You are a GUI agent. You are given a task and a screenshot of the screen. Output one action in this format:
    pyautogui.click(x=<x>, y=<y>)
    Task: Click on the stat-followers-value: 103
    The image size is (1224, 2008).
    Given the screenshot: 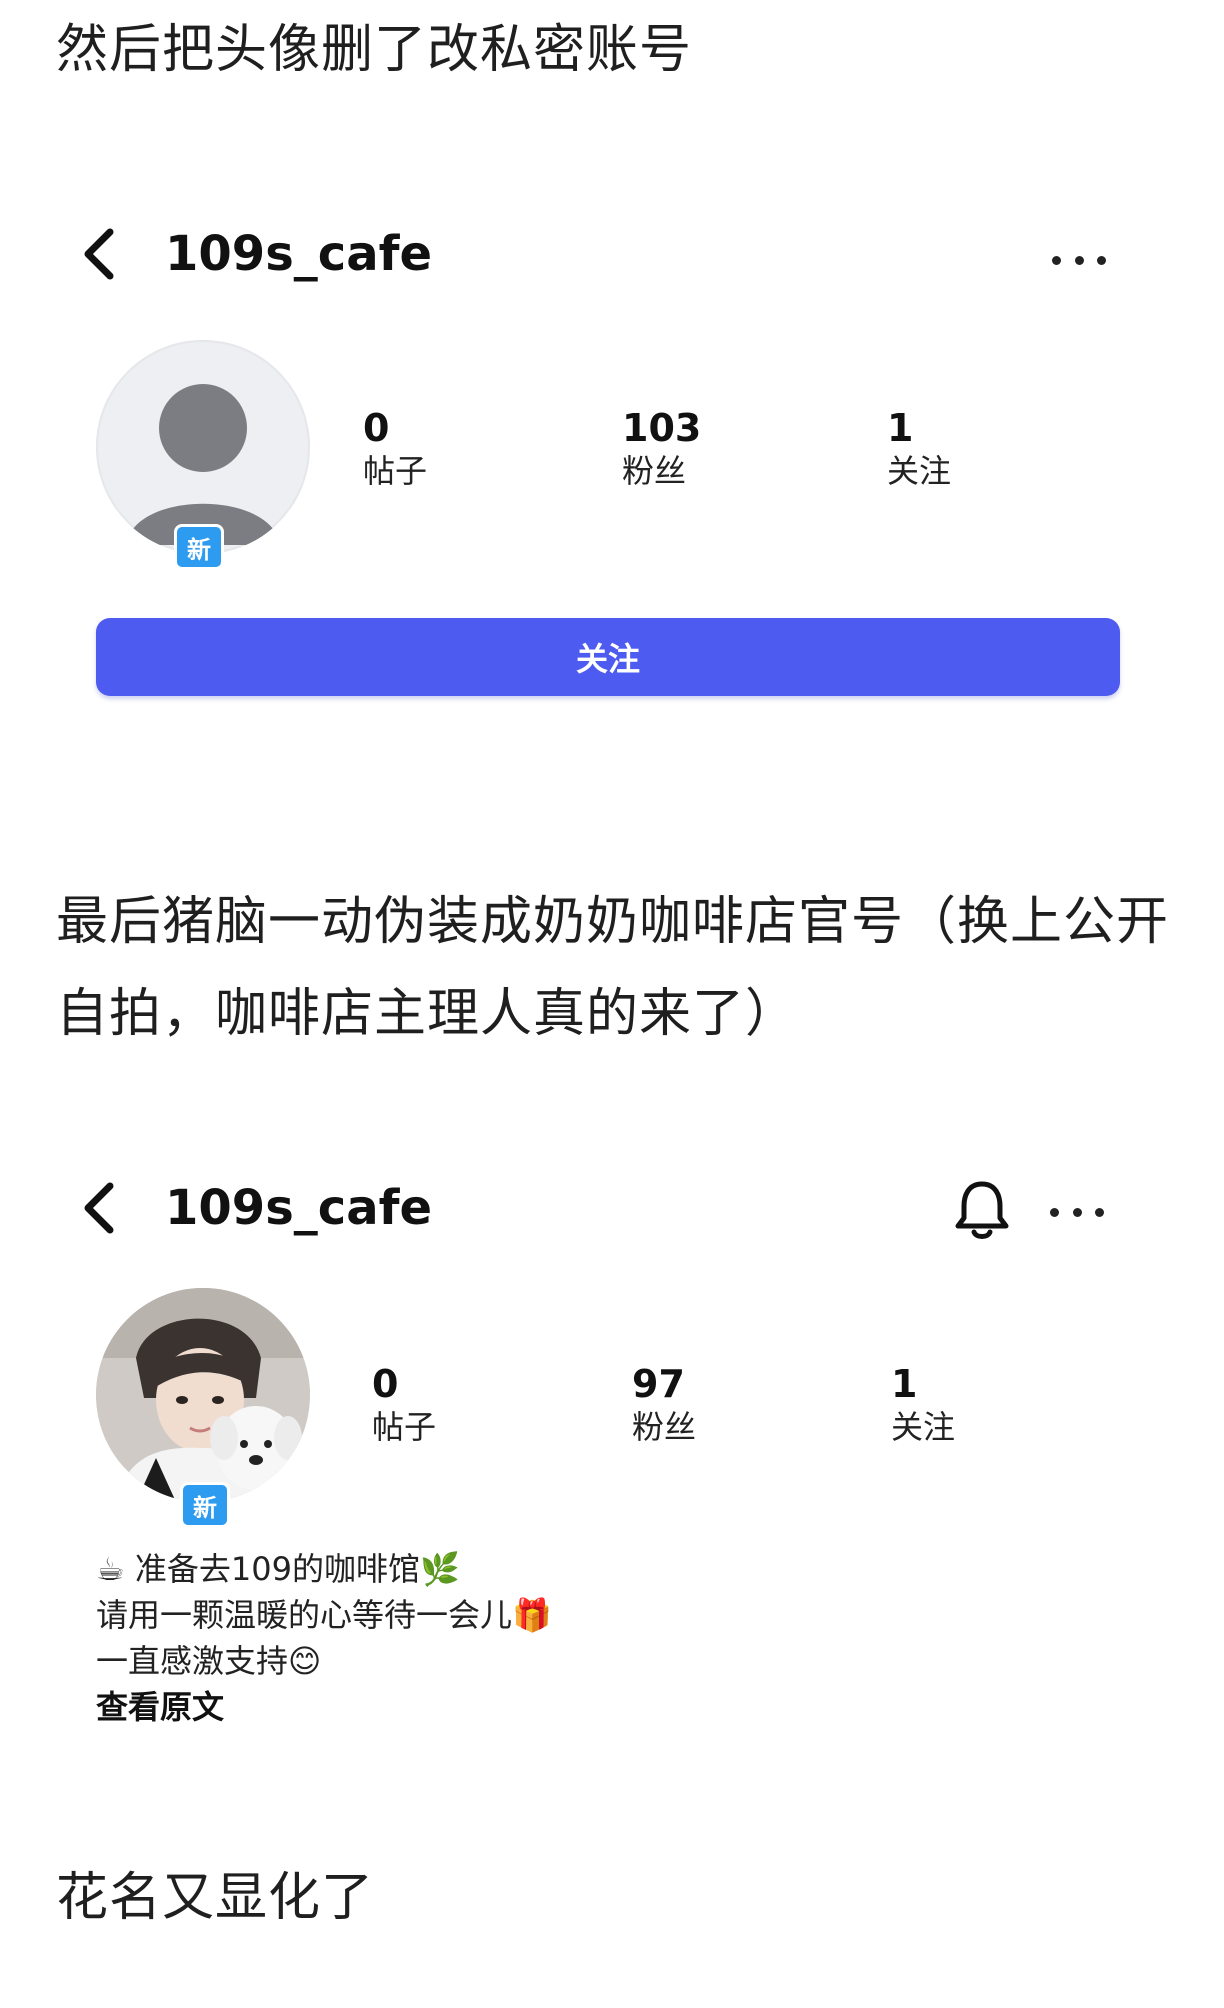 What is the action you would take?
    pyautogui.click(x=662, y=428)
    